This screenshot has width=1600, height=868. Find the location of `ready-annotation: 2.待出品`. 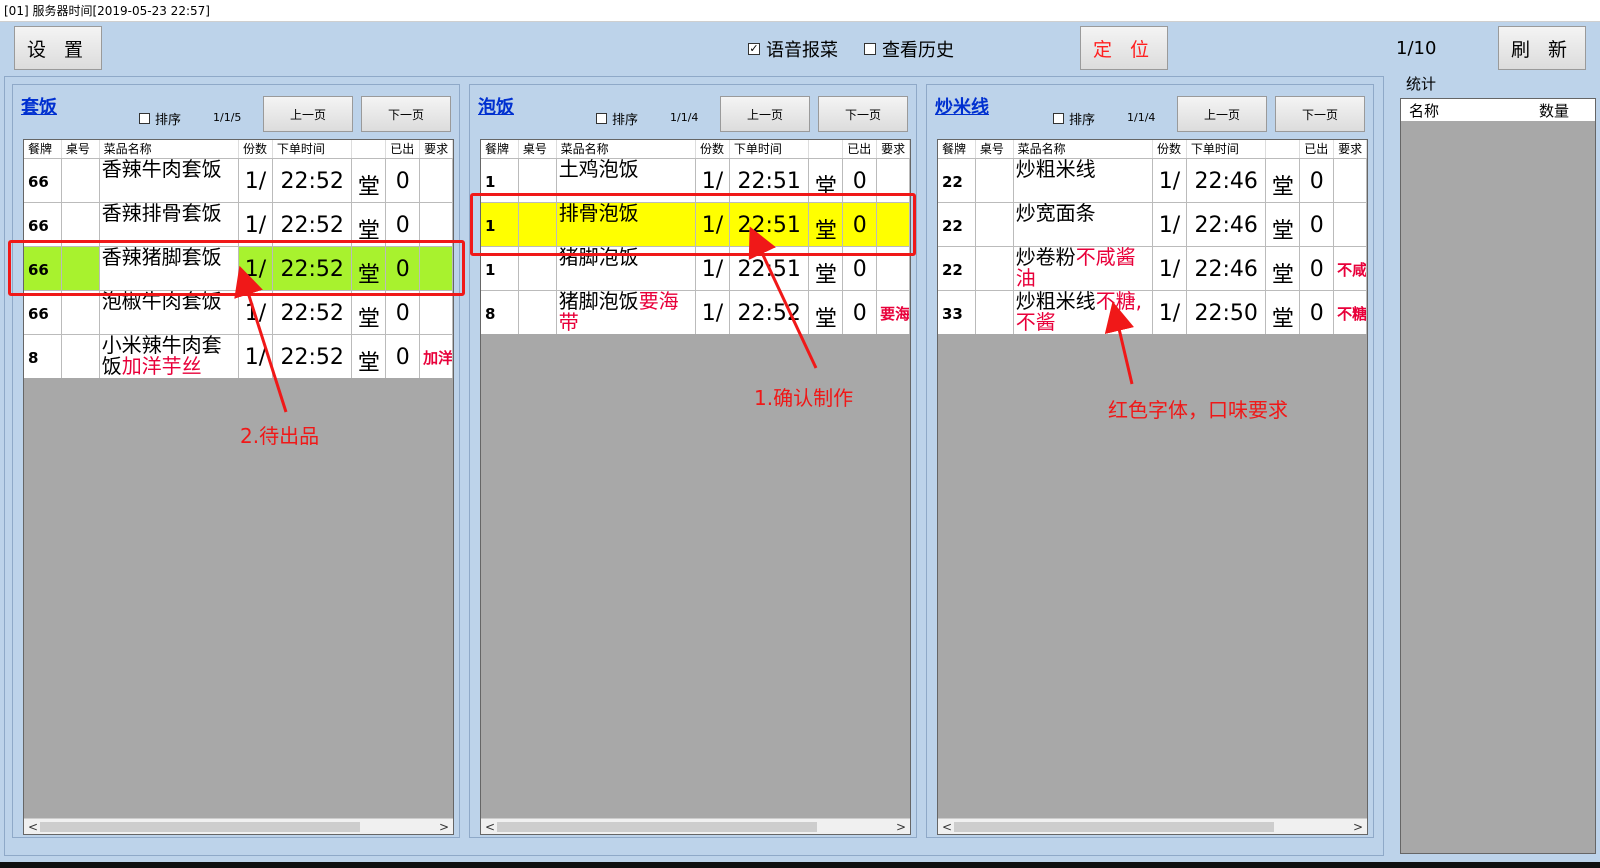

ready-annotation: 2.待出品 is located at coordinates (280, 436).